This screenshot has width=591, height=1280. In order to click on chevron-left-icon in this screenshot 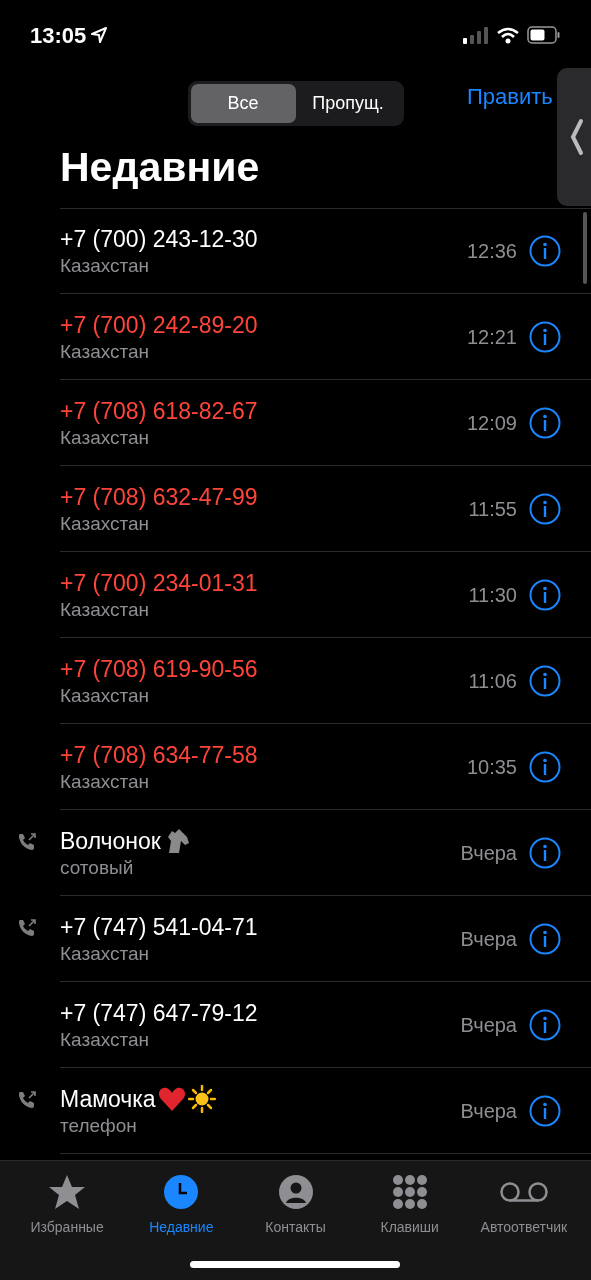, I will do `click(577, 137)`.